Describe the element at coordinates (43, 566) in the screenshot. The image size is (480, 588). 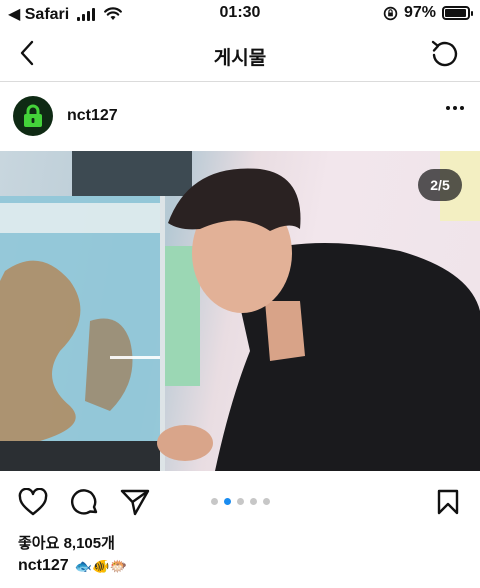
I see `caption-username: nct127` at that location.